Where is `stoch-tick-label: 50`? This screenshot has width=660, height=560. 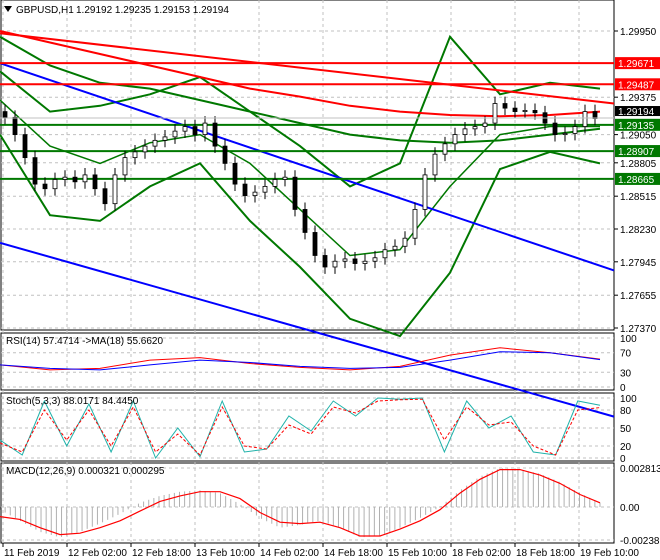
stoch-tick-label: 50 is located at coordinates (626, 429).